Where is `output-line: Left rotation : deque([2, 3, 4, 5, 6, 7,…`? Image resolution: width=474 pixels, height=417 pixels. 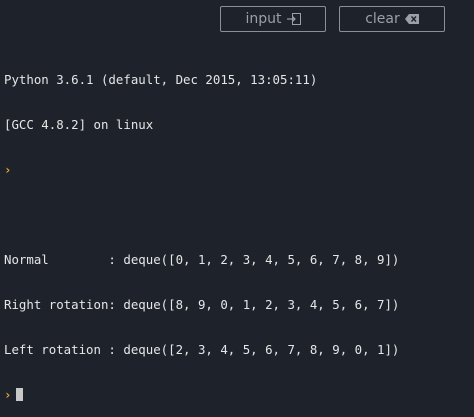
output-line: Left rotation : deque([2, 3, 4, 5, 6, 7,… is located at coordinates (202, 349).